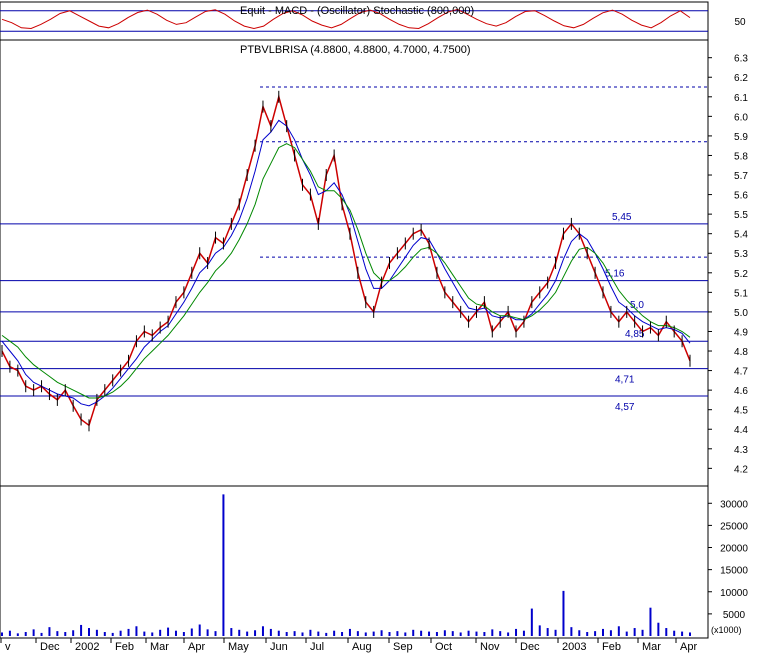  What do you see at coordinates (741, 196) in the screenshot?
I see `price-y-tick: 5.6` at bounding box center [741, 196].